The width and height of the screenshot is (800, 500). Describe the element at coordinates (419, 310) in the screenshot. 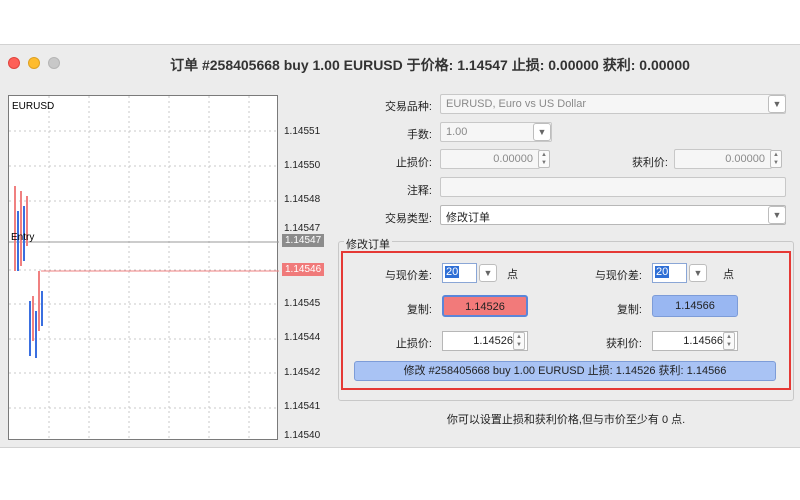

I see `sl-copy-label: 复制:` at that location.